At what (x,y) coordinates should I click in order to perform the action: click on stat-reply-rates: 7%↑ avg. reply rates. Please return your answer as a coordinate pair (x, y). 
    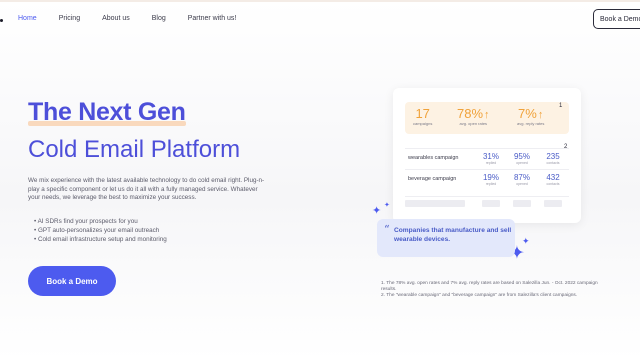
    Looking at the image, I should click on (530, 116).